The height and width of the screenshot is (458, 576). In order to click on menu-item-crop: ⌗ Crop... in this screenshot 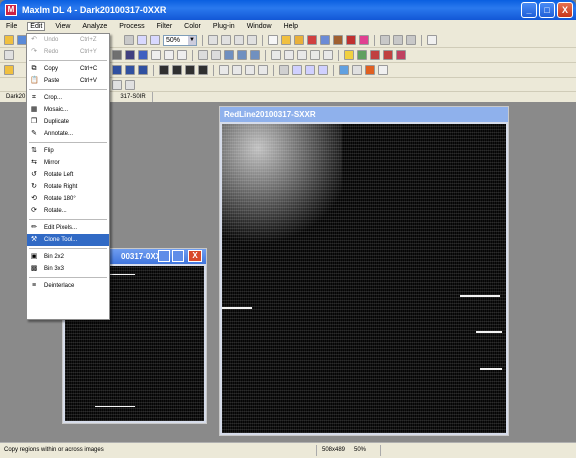, I will do `click(68, 98)`.